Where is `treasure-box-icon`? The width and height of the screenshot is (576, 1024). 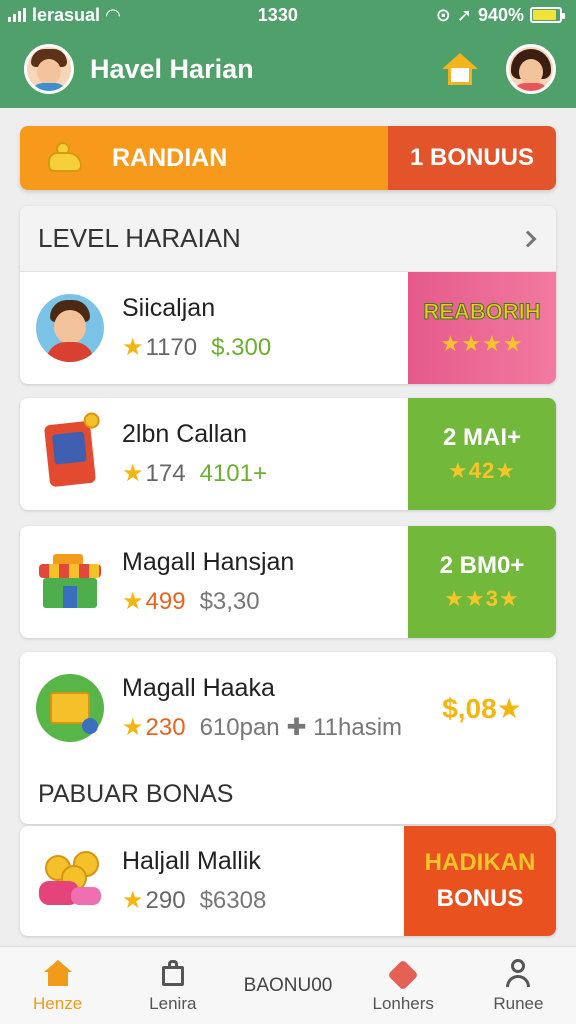
treasure-box-icon is located at coordinates (70, 708).